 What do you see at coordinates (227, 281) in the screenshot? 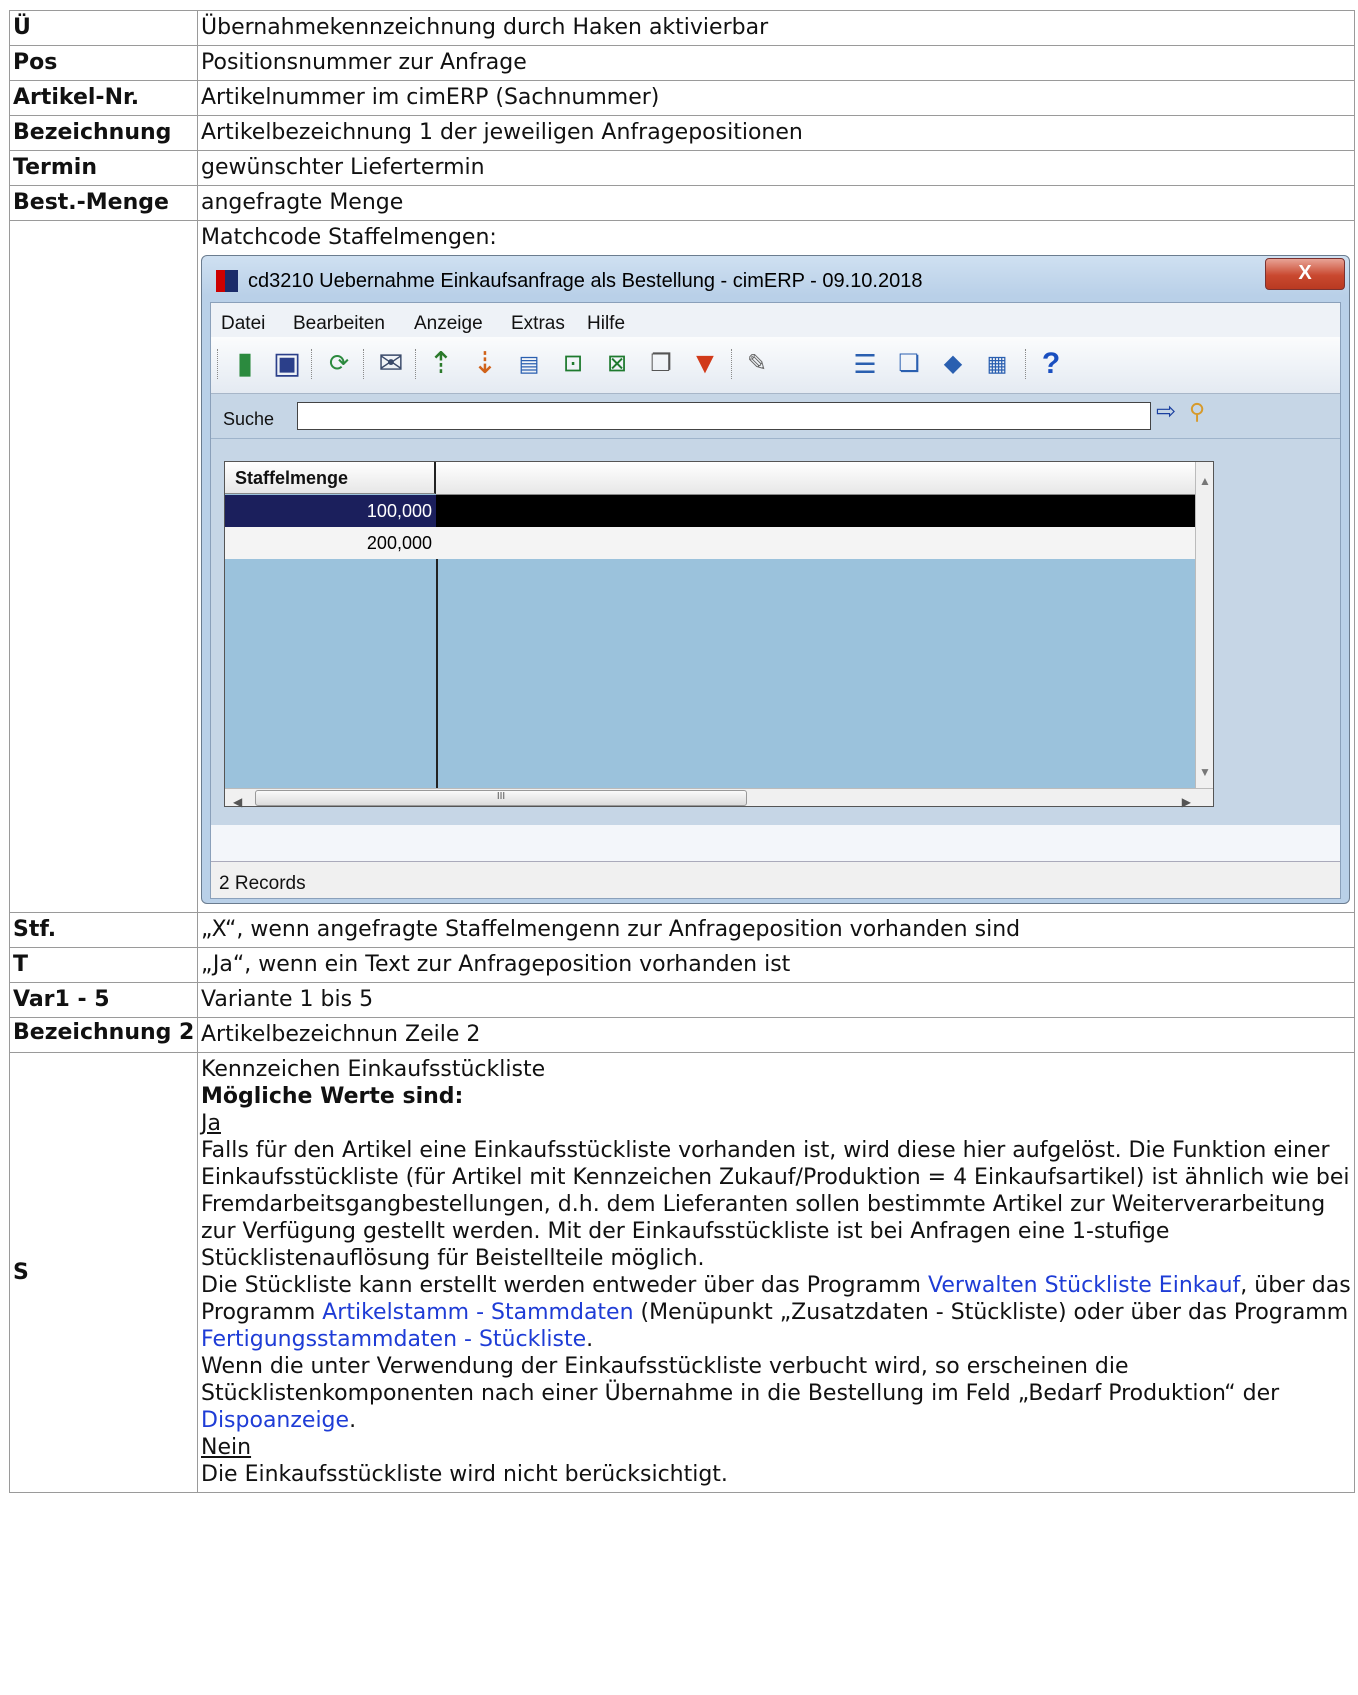
I see `app-logo-icon` at bounding box center [227, 281].